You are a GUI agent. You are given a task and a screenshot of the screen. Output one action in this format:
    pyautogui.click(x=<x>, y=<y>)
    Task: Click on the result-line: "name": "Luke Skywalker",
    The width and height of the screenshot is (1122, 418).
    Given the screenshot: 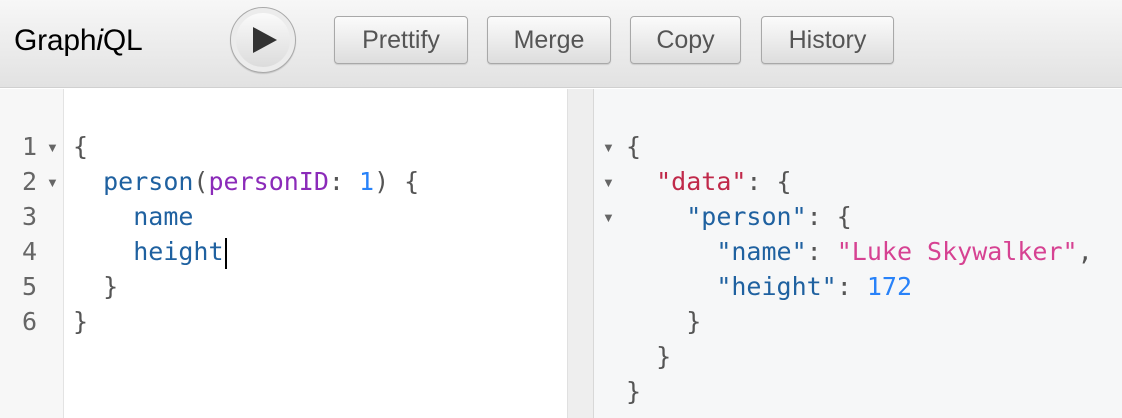 What is the action you would take?
    pyautogui.click(x=904, y=251)
    